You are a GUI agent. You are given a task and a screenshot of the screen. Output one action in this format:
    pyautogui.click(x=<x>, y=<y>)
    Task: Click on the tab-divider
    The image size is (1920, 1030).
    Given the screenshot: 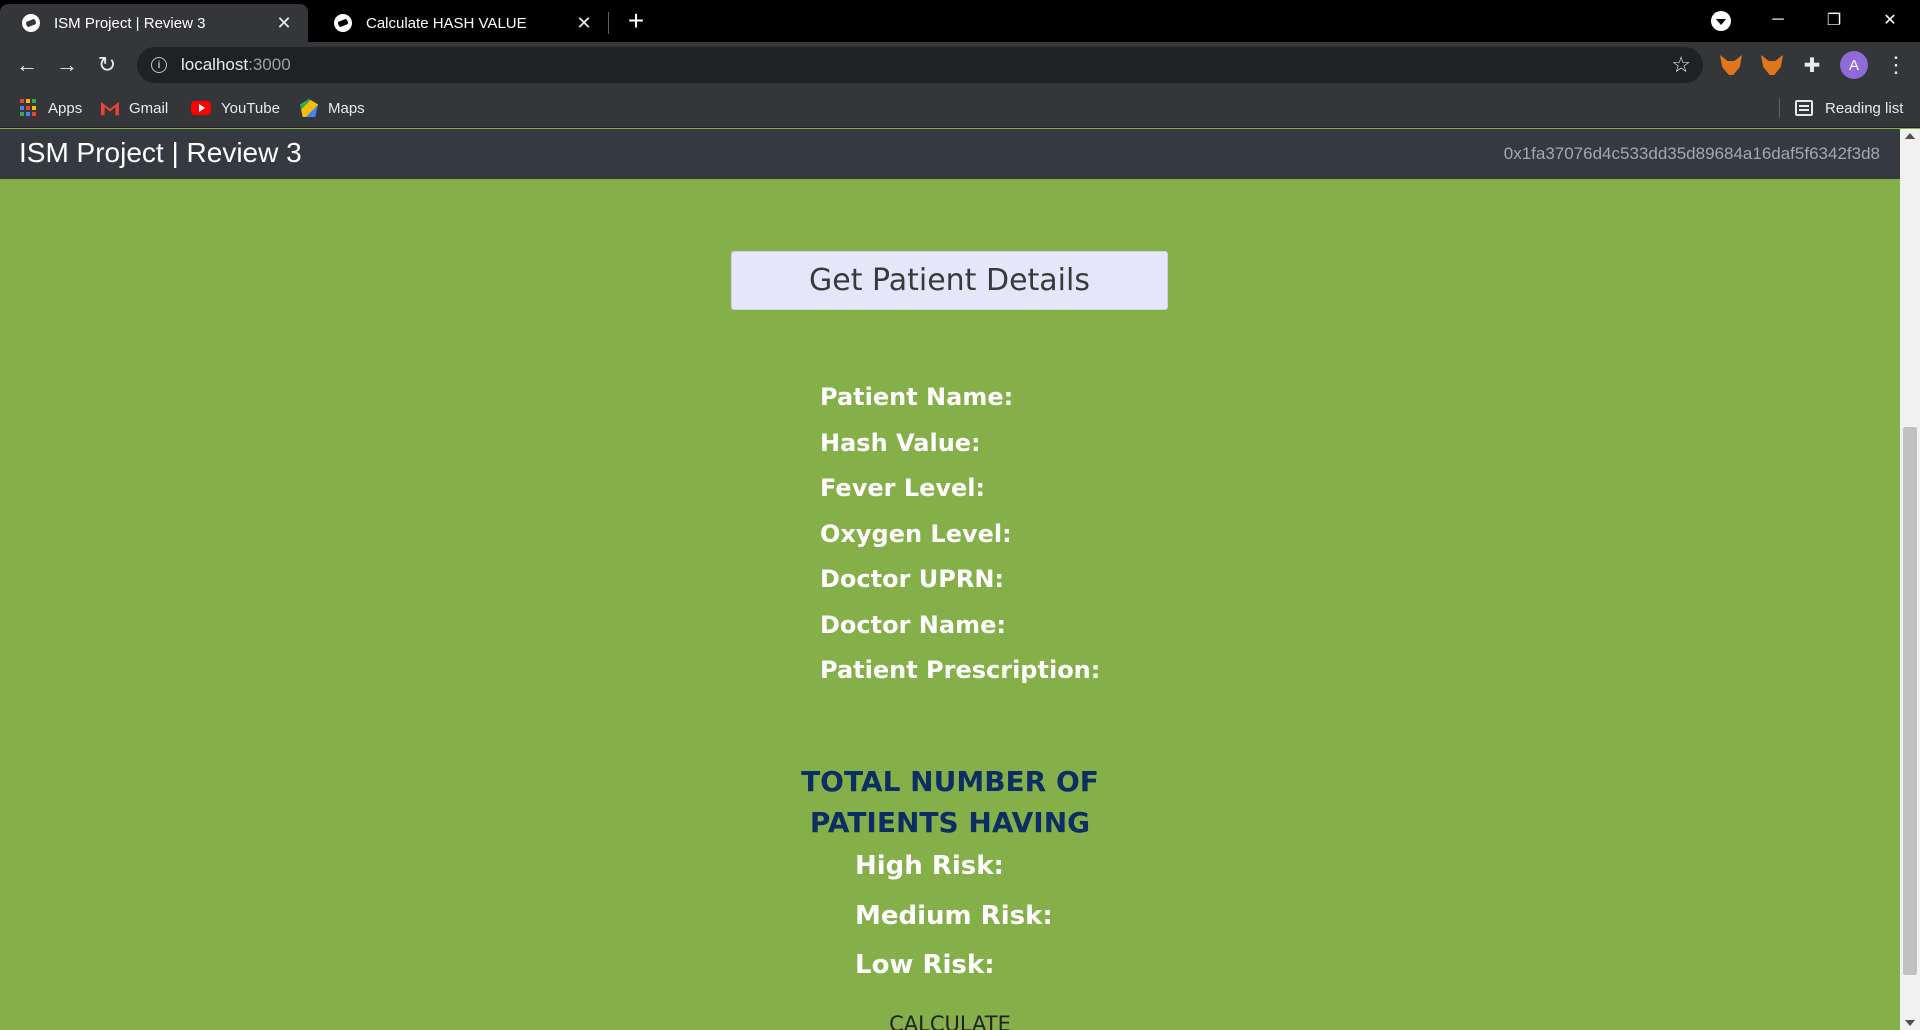 What is the action you would take?
    pyautogui.click(x=608, y=23)
    